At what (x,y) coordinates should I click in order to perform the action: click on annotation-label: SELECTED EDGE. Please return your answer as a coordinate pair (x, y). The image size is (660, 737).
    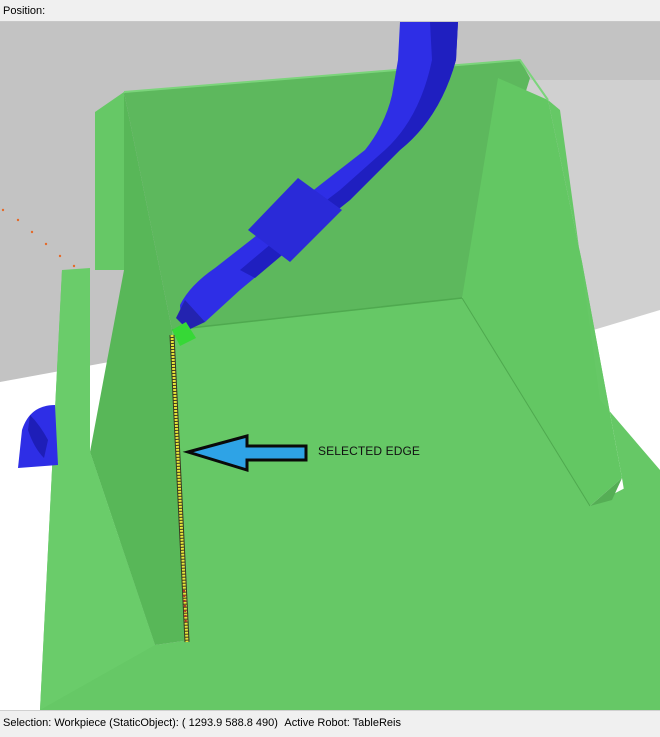
    Looking at the image, I should click on (369, 451).